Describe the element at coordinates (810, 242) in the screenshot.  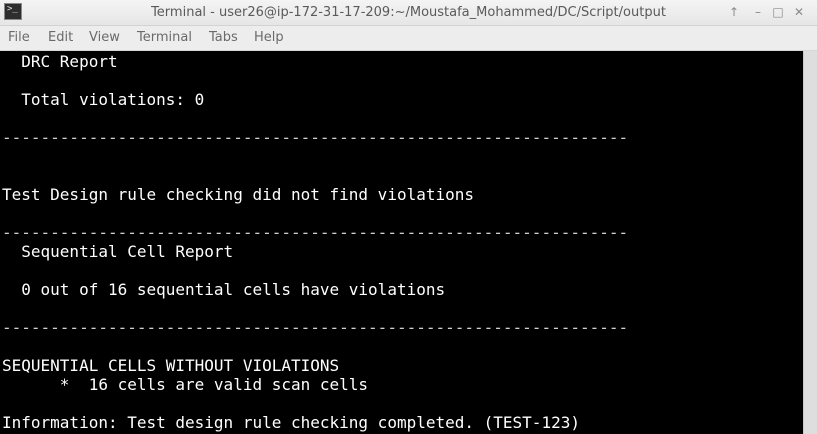
I see `vertical-scrollbar` at that location.